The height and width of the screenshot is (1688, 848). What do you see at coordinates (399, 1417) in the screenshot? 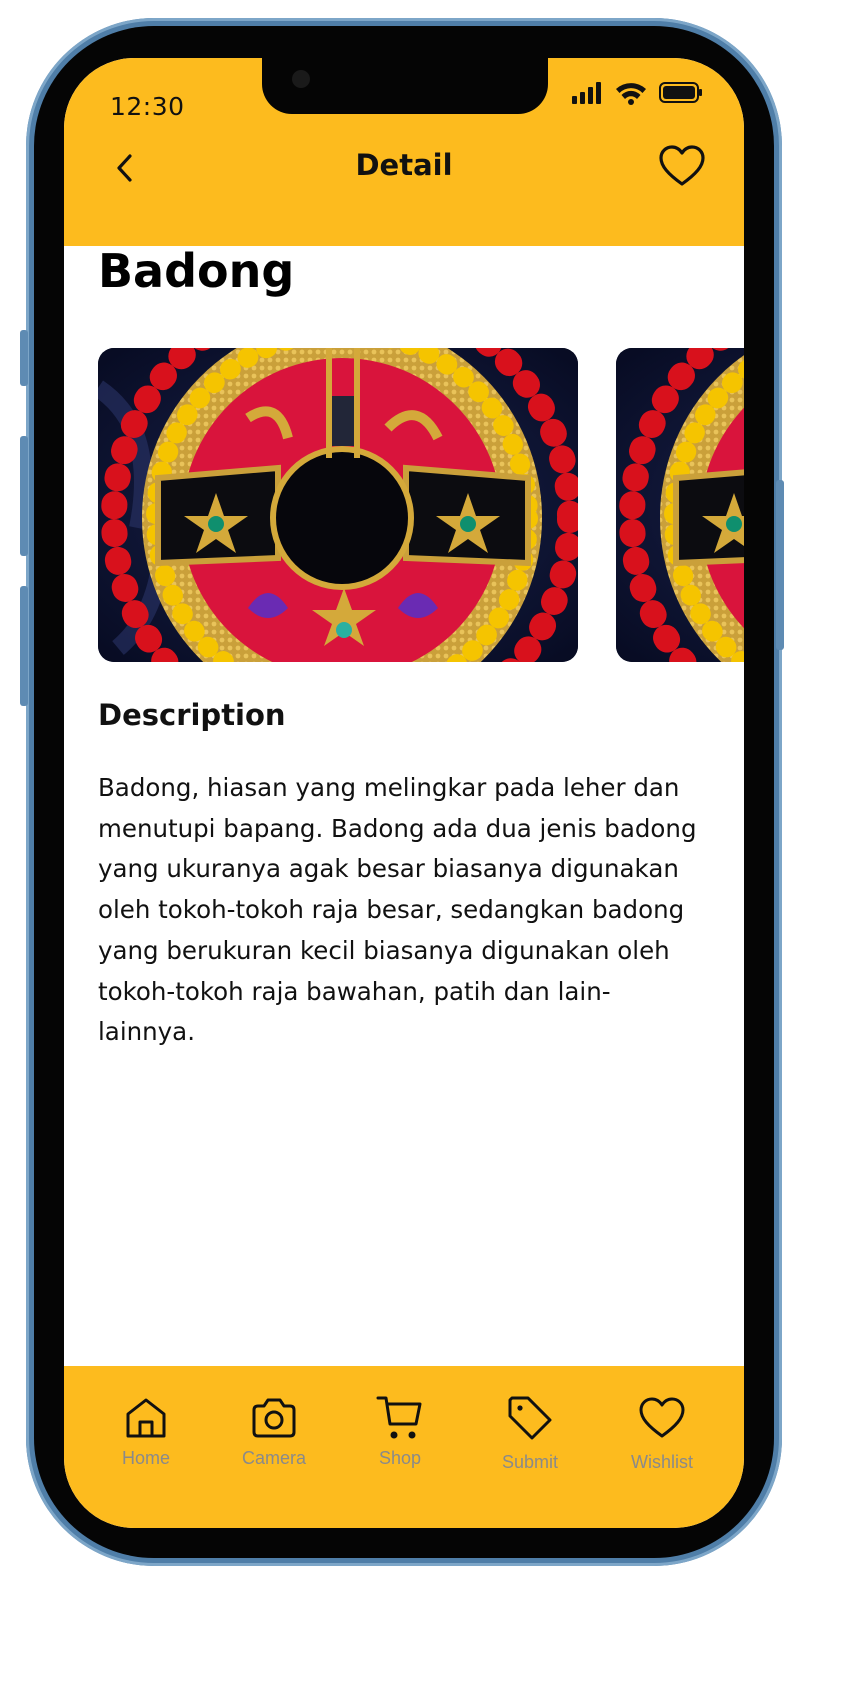
I see `cart-icon` at bounding box center [399, 1417].